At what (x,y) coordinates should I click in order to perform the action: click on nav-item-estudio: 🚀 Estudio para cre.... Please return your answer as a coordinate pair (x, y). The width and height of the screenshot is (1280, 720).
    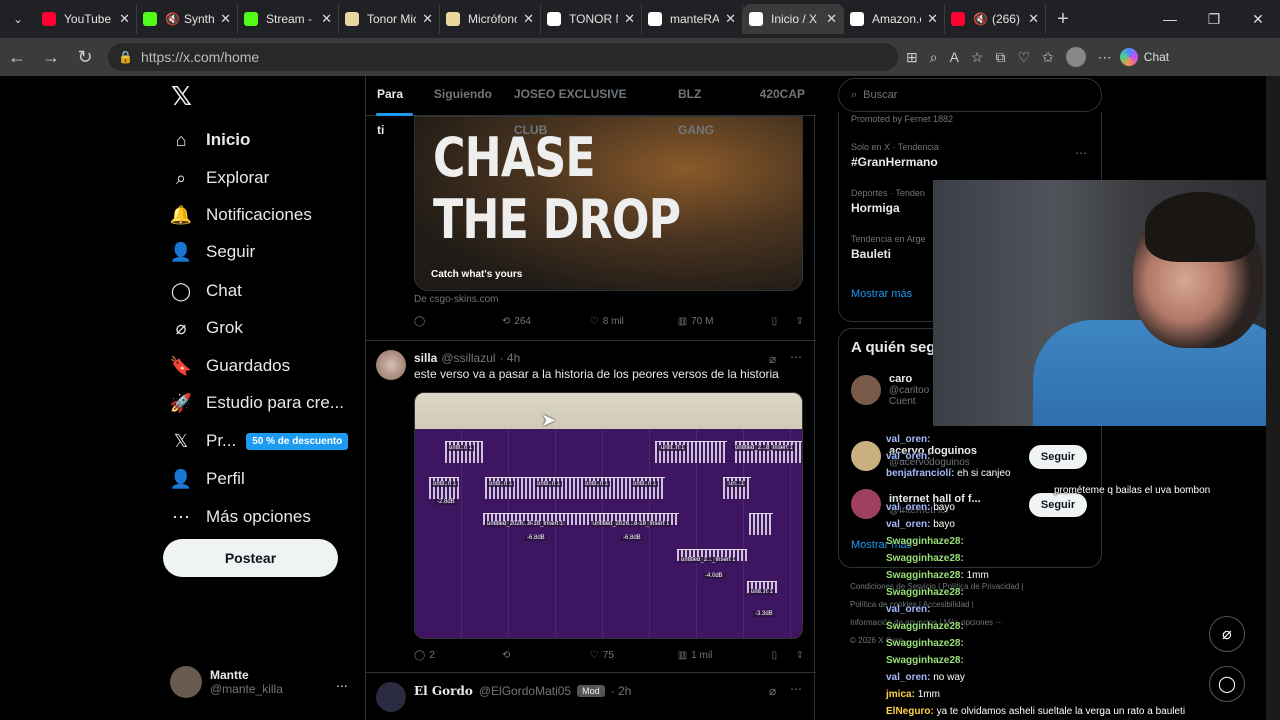
    Looking at the image, I should click on (257, 403).